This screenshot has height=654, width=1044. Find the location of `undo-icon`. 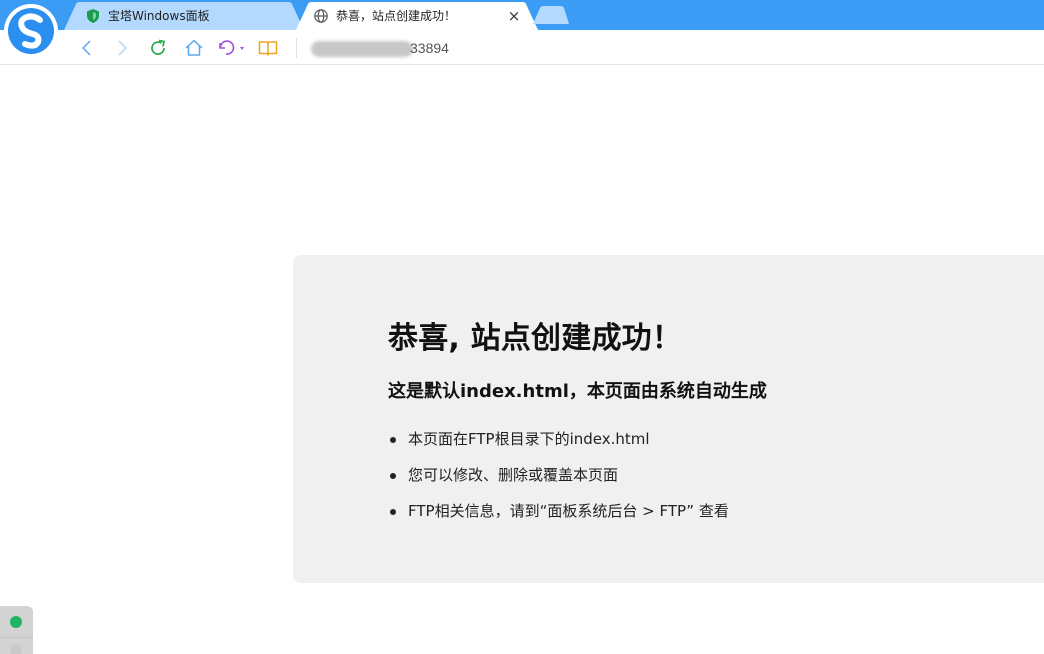

undo-icon is located at coordinates (231, 47).